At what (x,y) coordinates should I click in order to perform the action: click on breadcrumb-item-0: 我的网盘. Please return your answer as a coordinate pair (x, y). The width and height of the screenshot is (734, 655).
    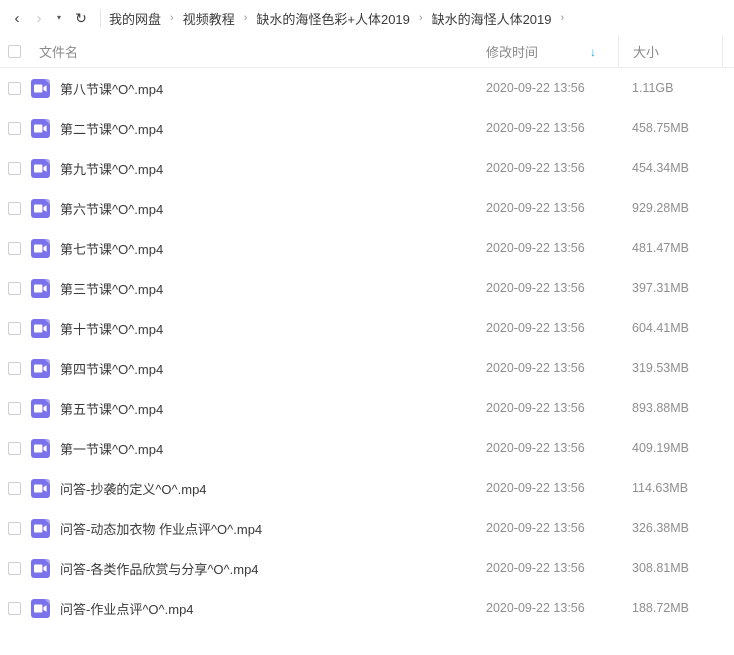
    Looking at the image, I should click on (135, 18).